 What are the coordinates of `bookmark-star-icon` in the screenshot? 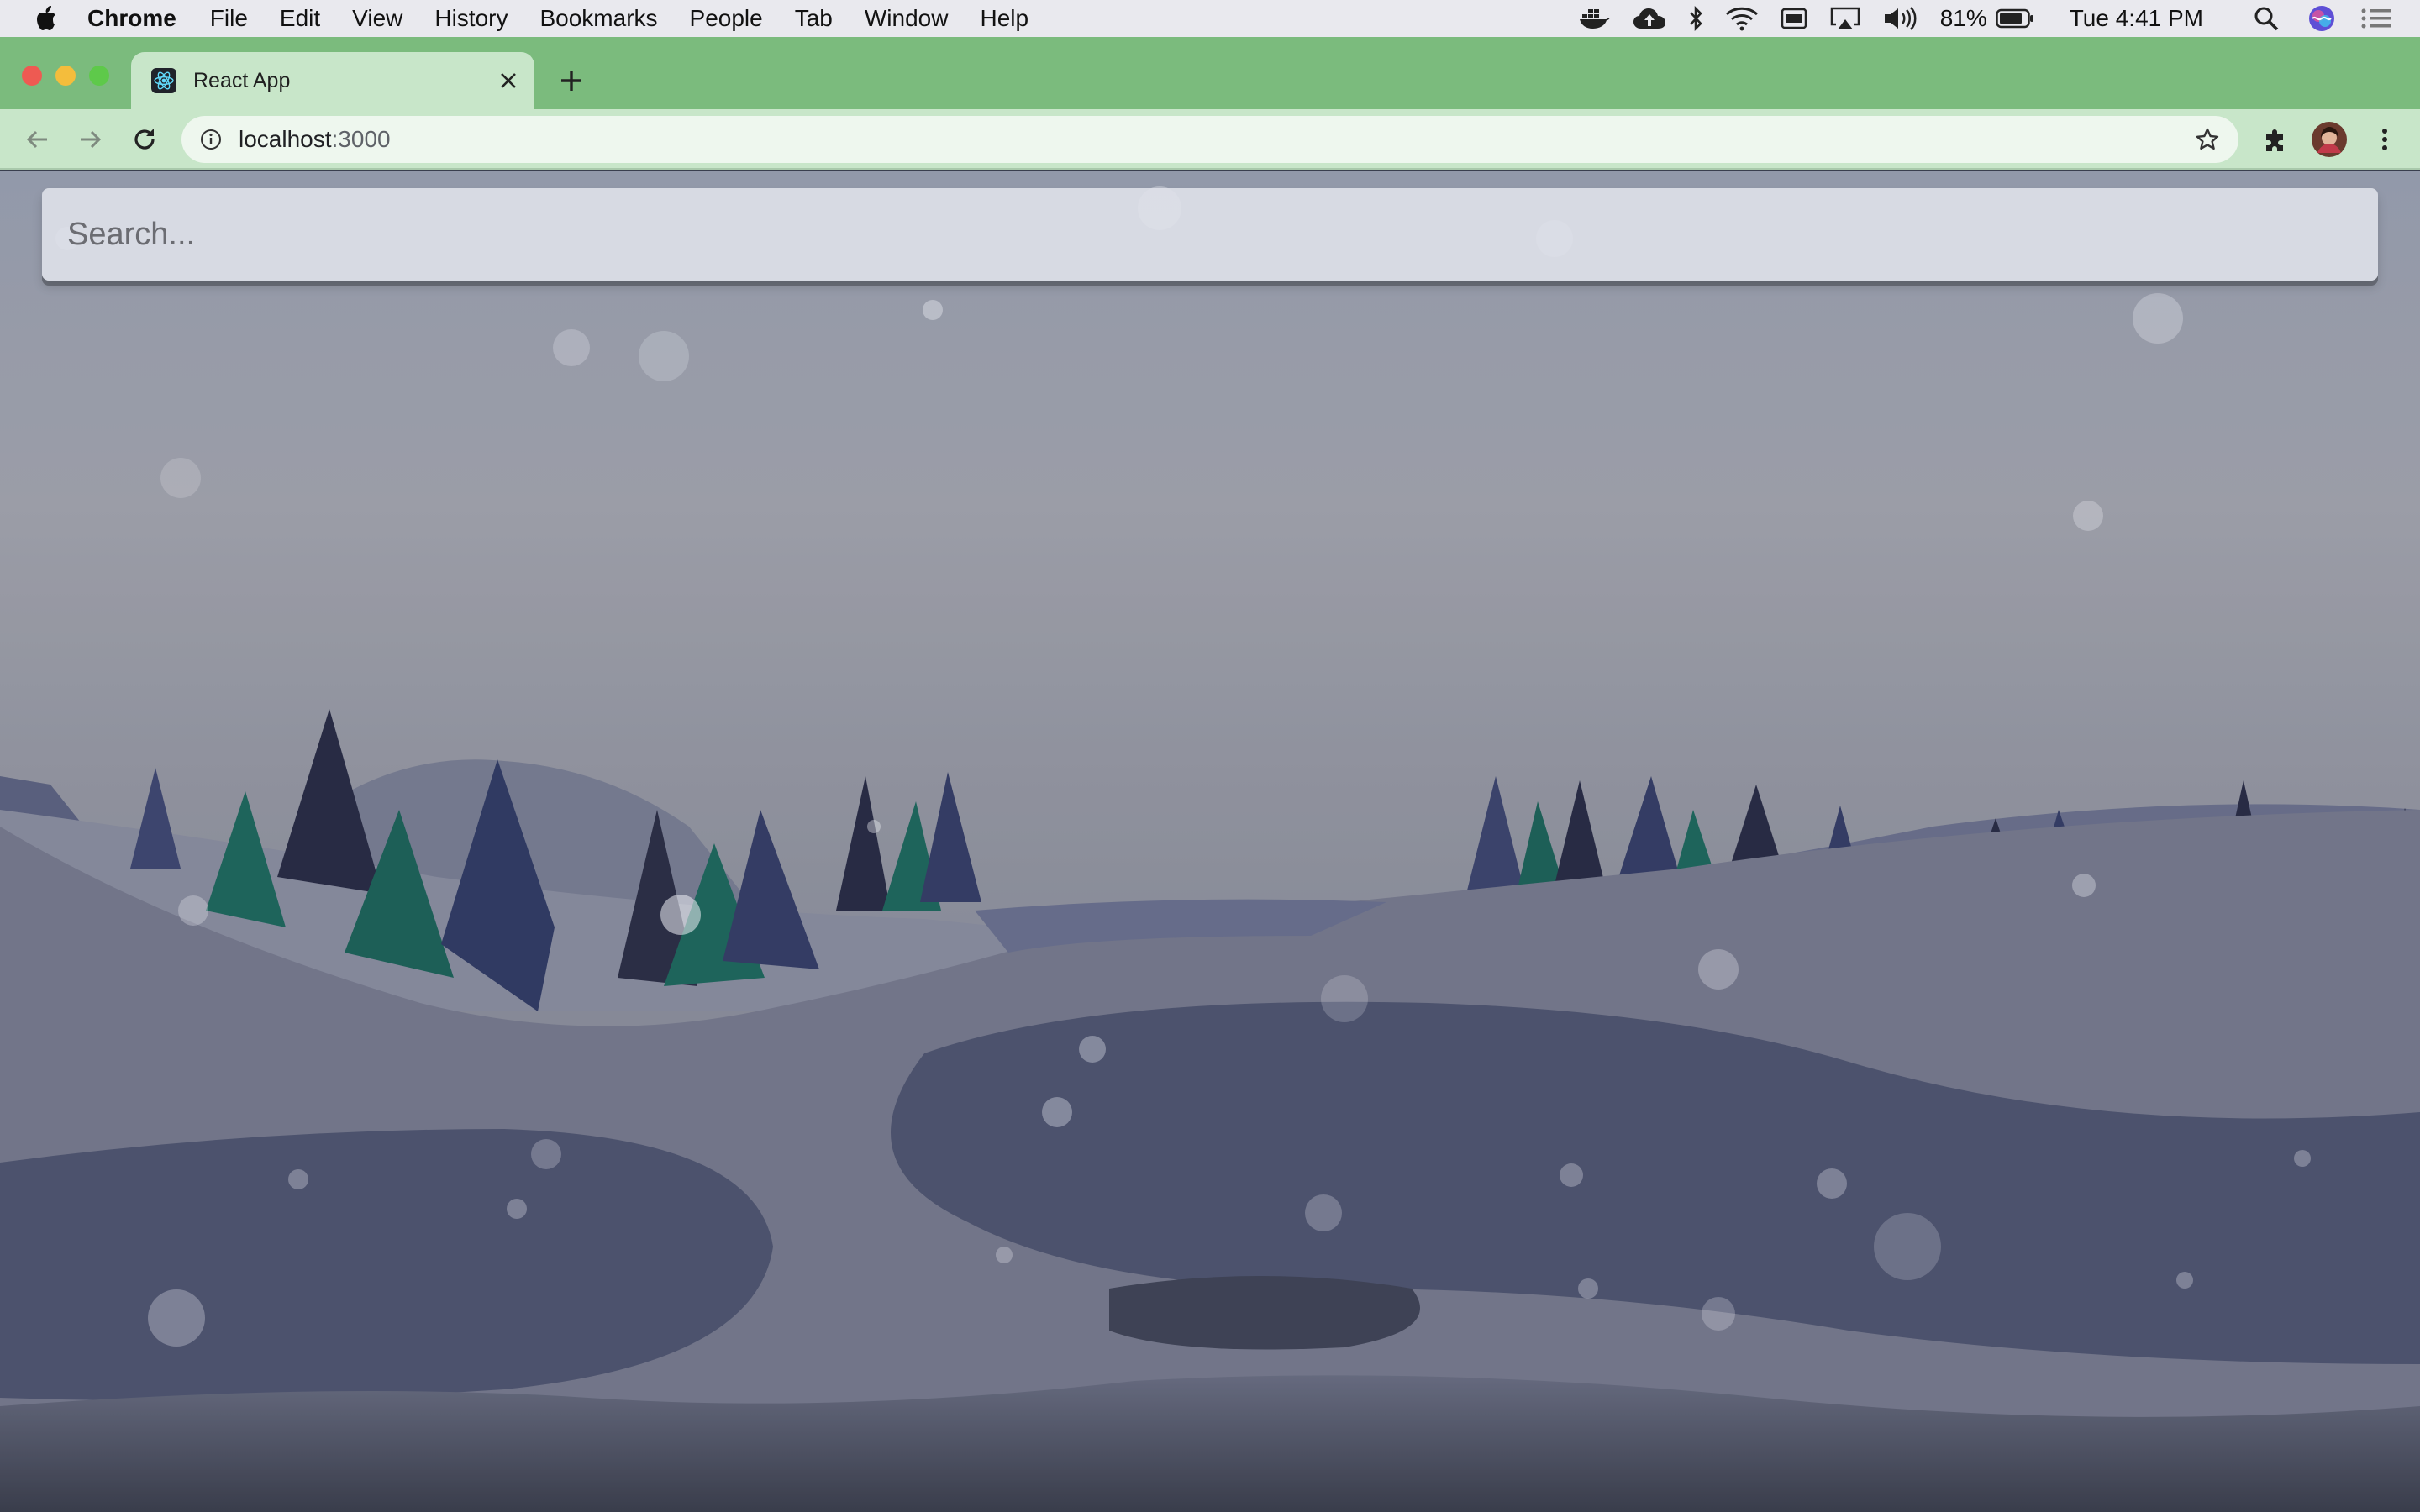 It's located at (2208, 139).